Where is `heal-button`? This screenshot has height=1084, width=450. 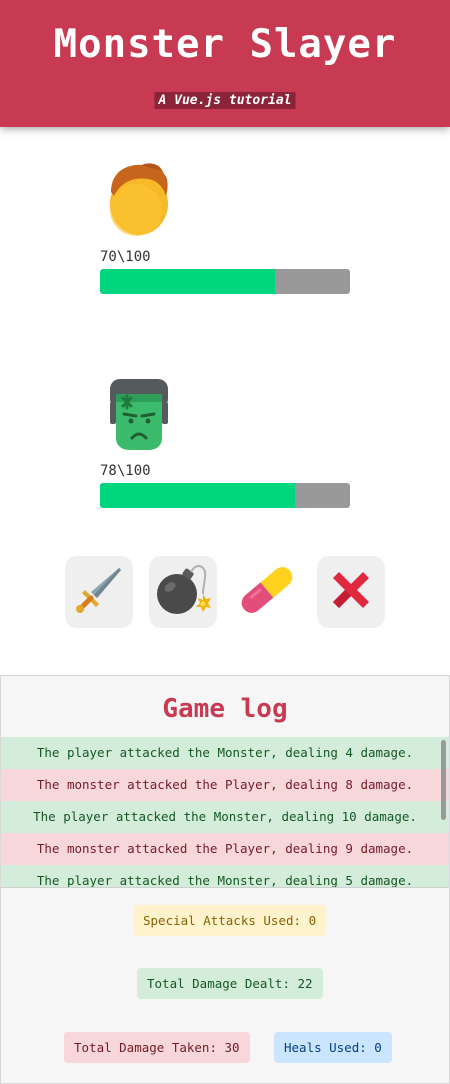
heal-button is located at coordinates (267, 592).